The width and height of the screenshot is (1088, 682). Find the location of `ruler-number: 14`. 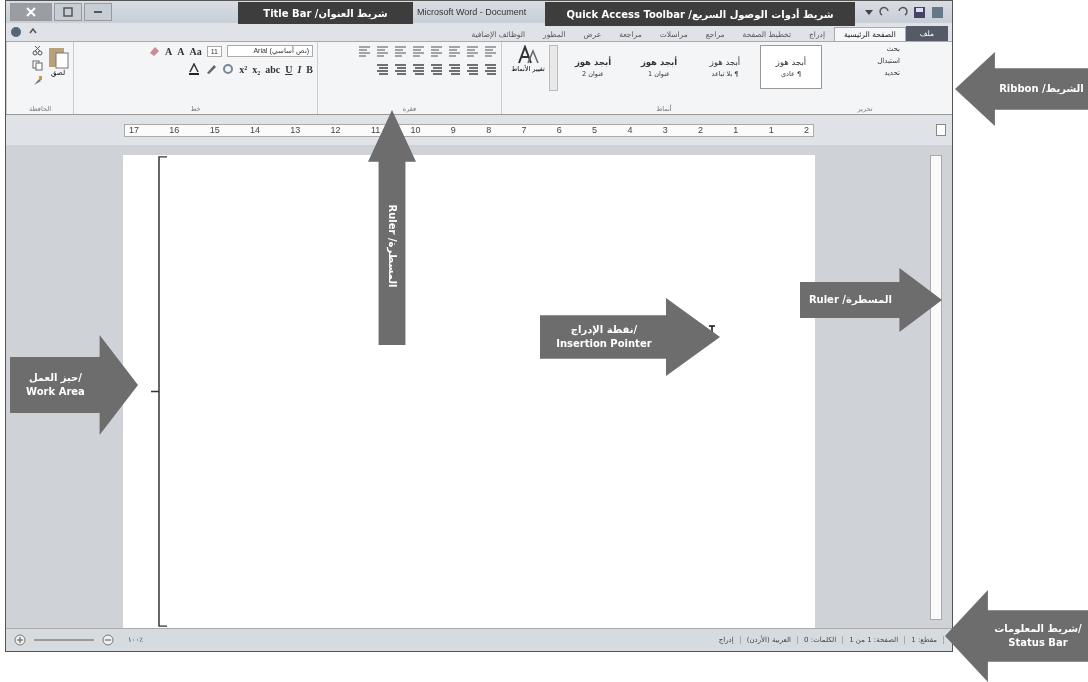

ruler-number: 14 is located at coordinates (254, 130).